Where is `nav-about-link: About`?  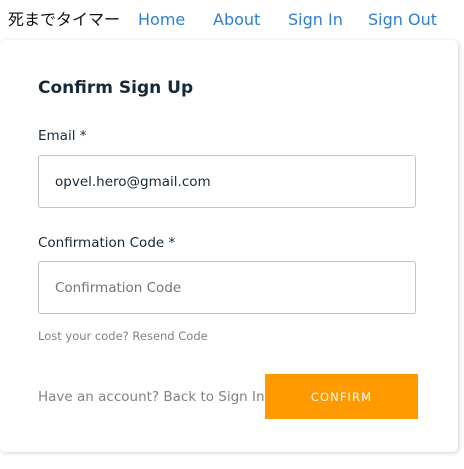 nav-about-link: About is located at coordinates (236, 20).